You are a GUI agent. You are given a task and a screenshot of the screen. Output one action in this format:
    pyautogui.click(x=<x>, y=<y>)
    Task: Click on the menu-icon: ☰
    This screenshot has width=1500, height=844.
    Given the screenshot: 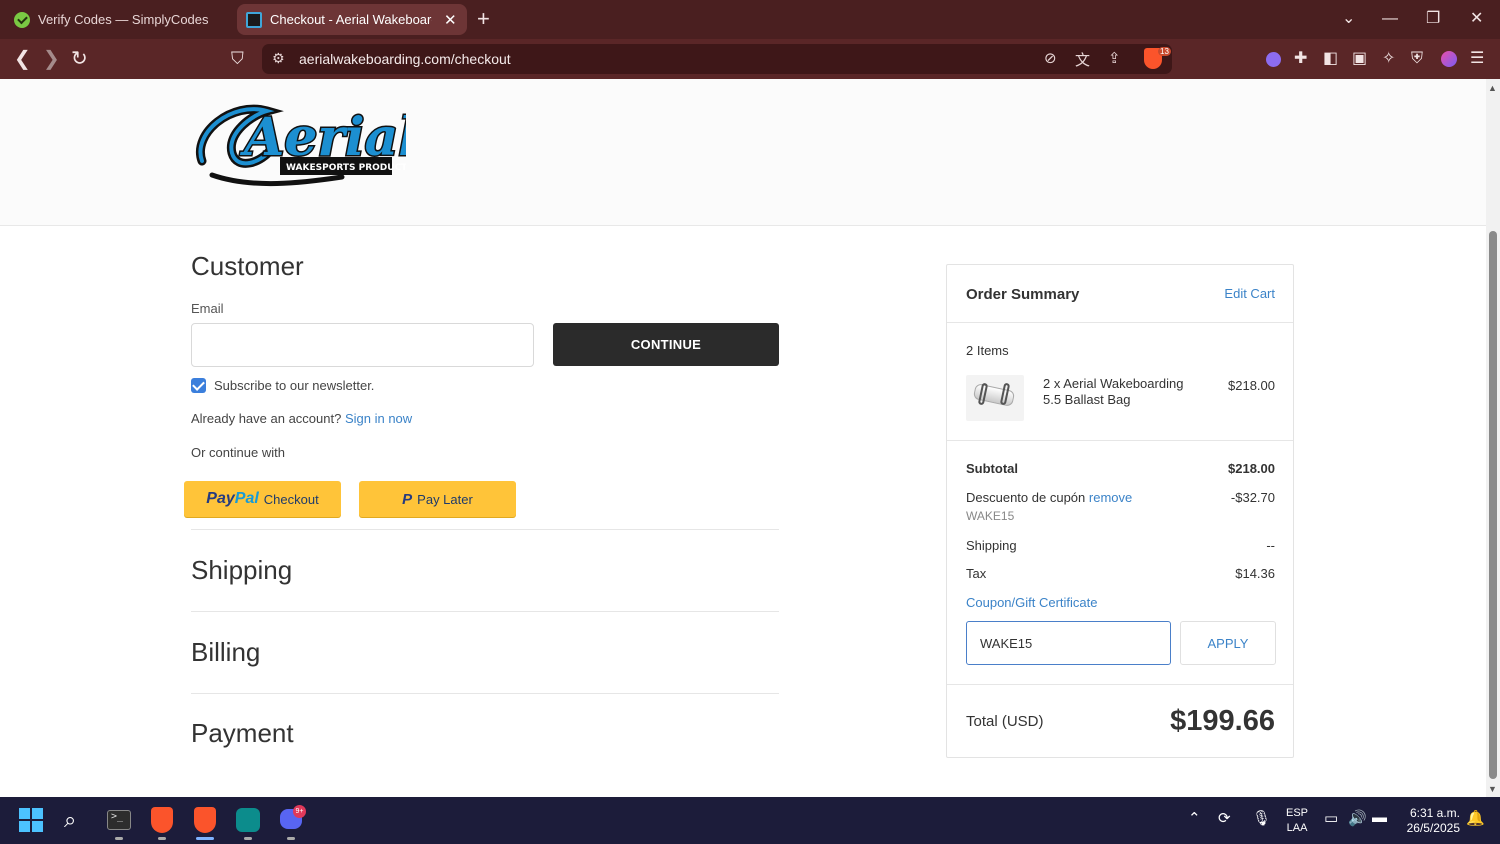 What is the action you would take?
    pyautogui.click(x=1477, y=59)
    